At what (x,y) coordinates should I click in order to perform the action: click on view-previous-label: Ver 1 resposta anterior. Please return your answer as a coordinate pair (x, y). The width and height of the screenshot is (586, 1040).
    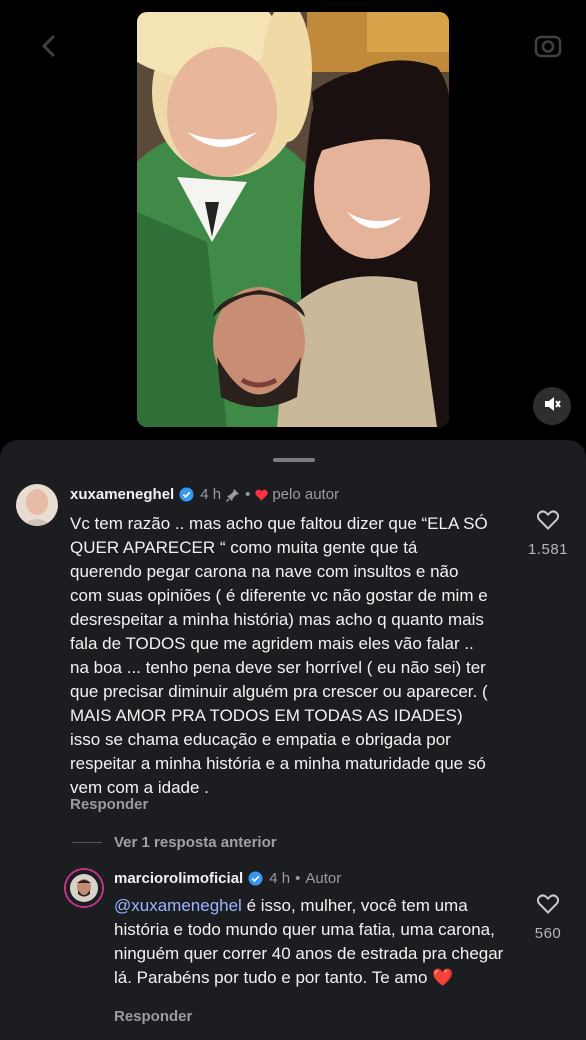
    Looking at the image, I should click on (195, 842).